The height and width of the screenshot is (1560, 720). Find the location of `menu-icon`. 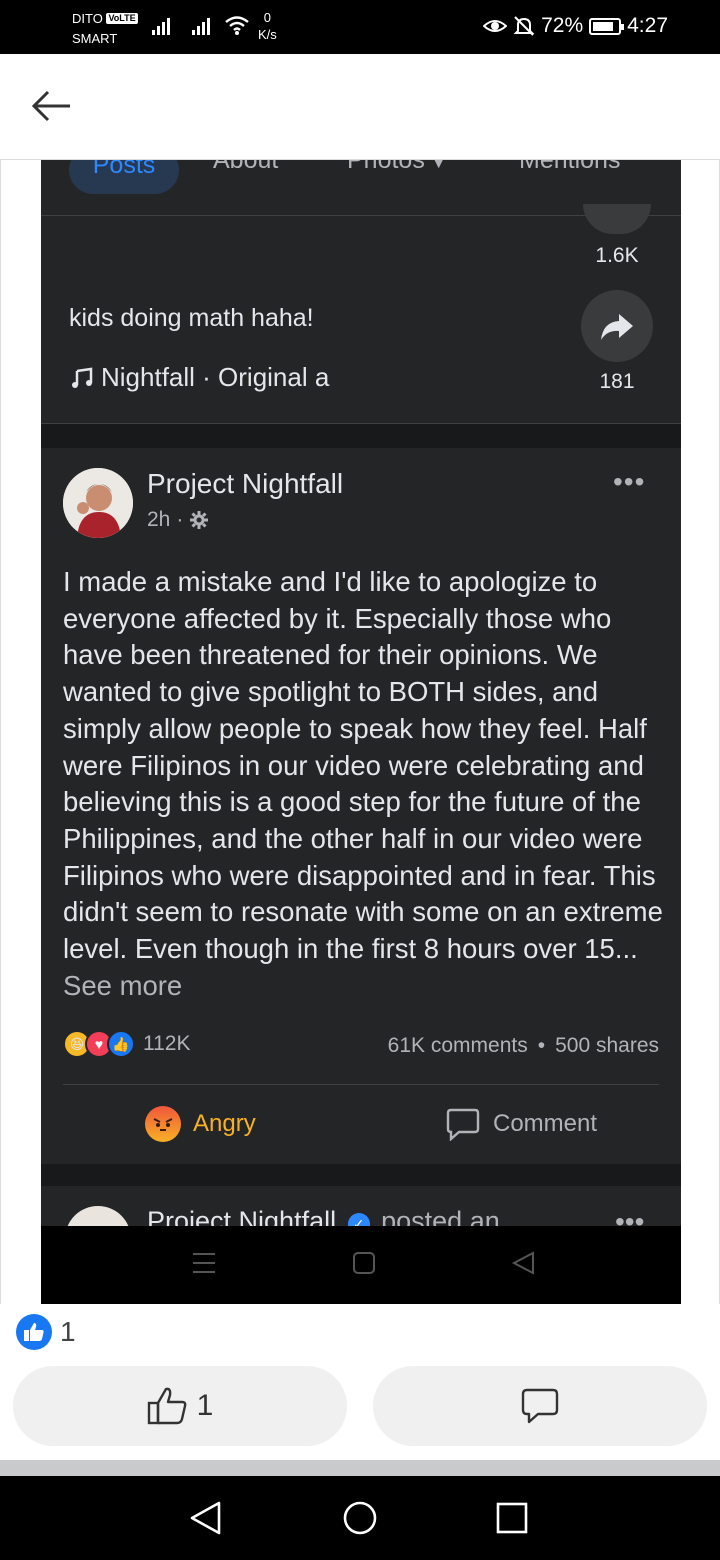

menu-icon is located at coordinates (204, 1263).